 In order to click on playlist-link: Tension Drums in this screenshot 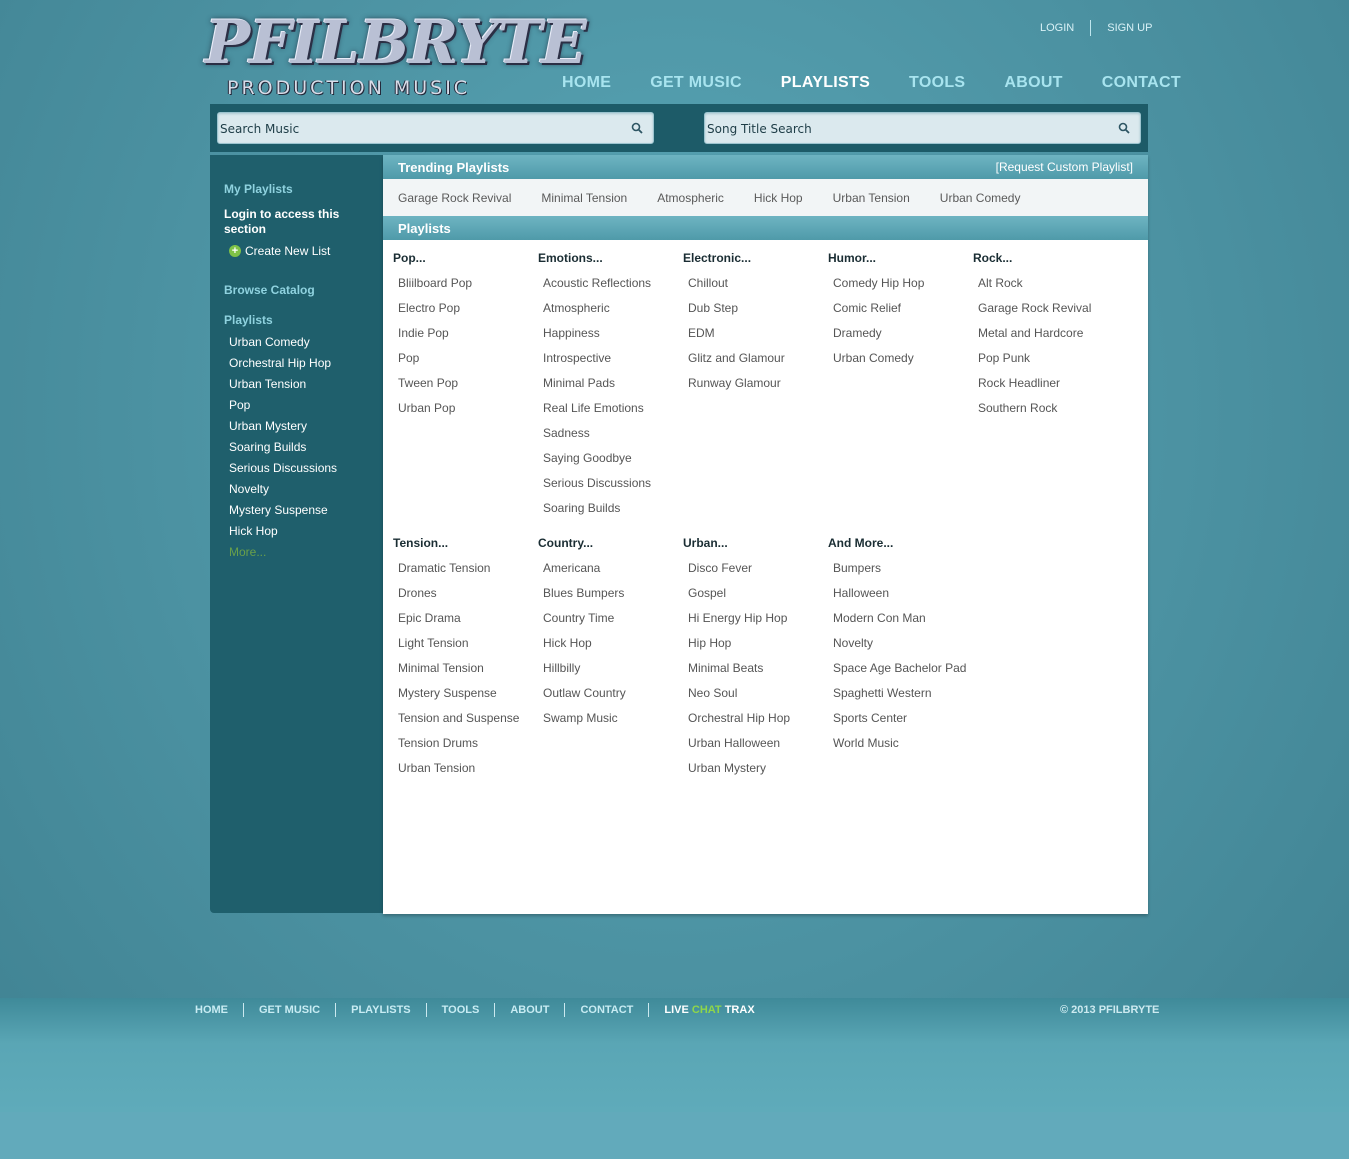, I will do `click(465, 743)`.